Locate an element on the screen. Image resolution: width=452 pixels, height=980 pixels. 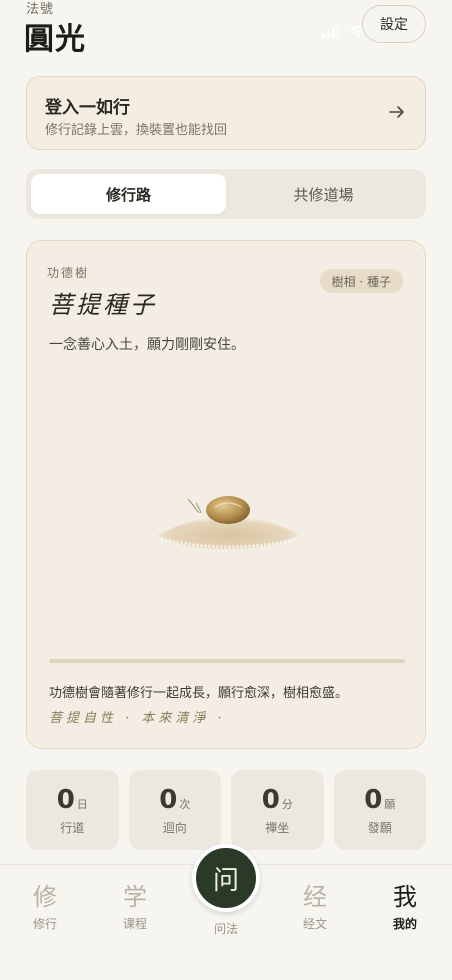
scriptures-icon: 经 is located at coordinates (315, 897).